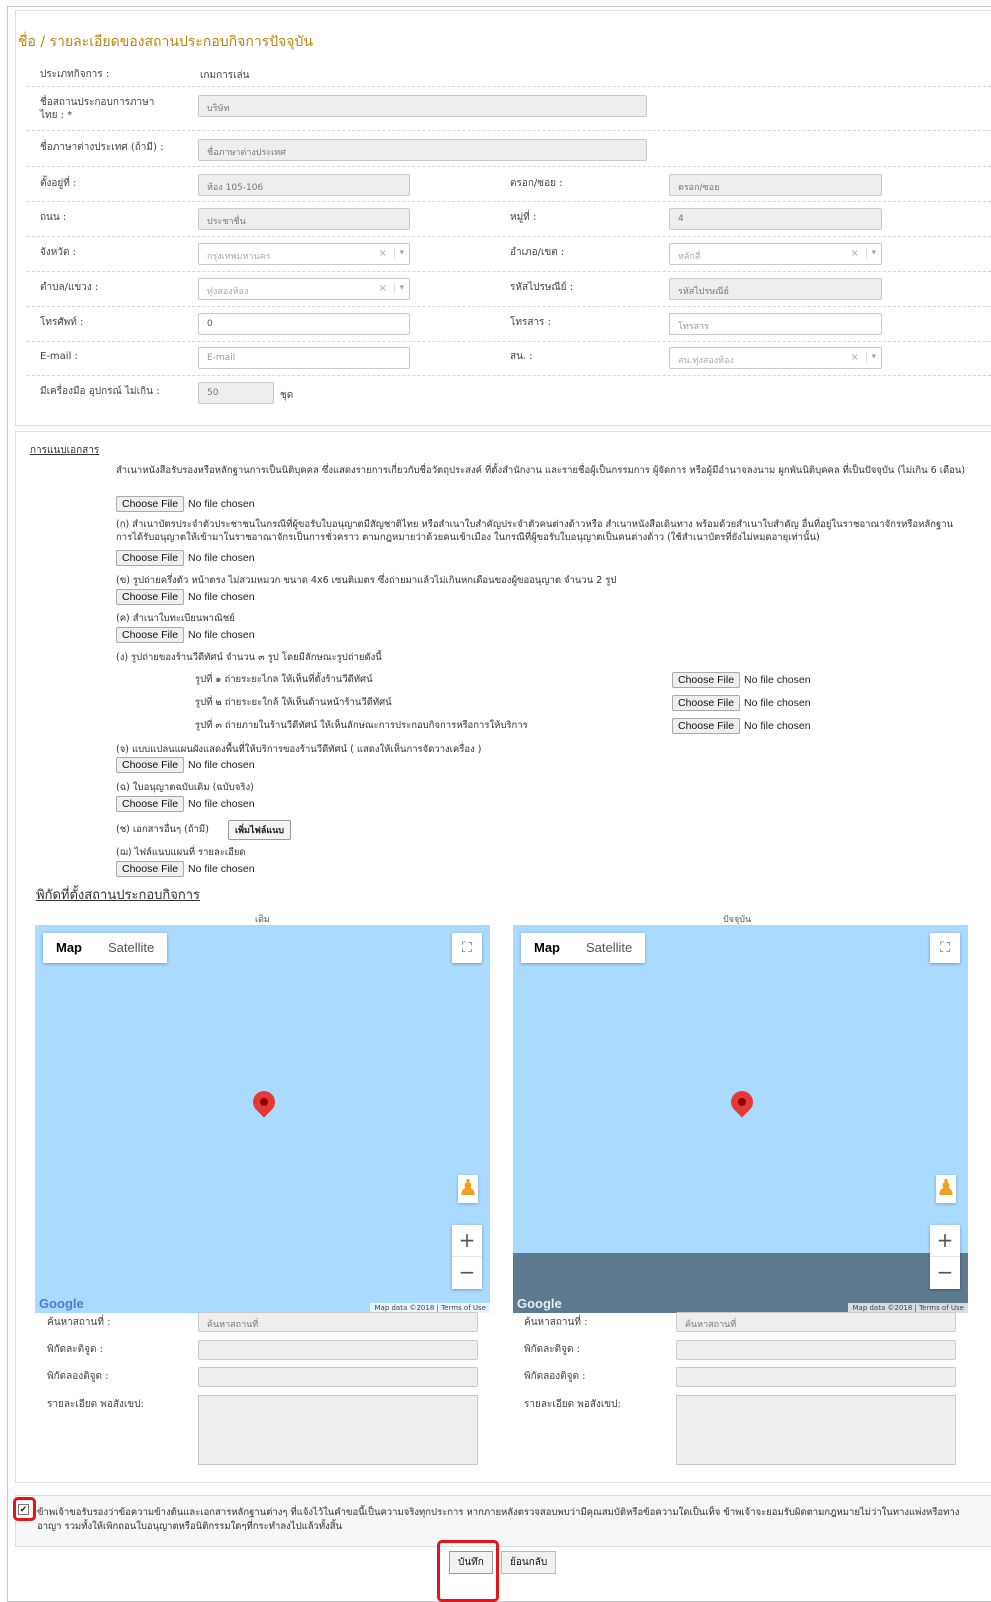 The image size is (991, 1602). What do you see at coordinates (236, 393) in the screenshot?
I see `equipment-input: 50` at bounding box center [236, 393].